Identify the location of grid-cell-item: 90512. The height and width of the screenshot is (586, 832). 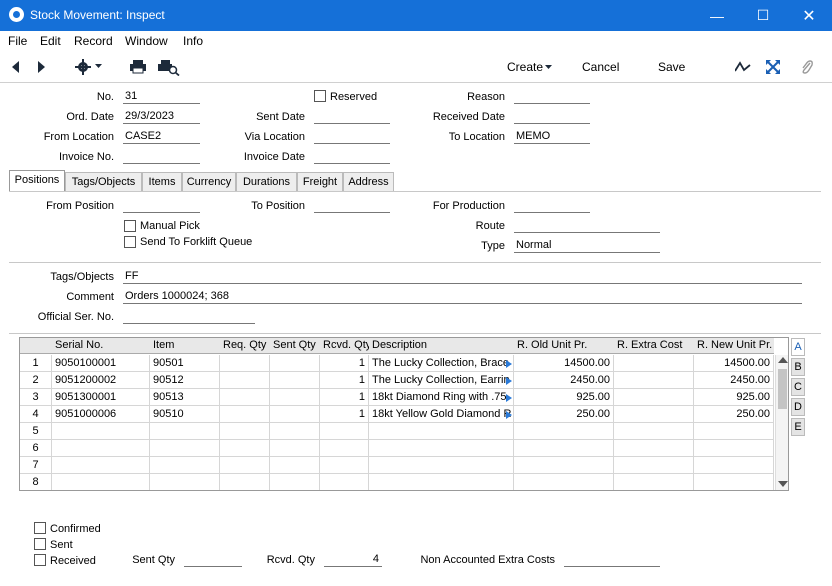
(185, 380).